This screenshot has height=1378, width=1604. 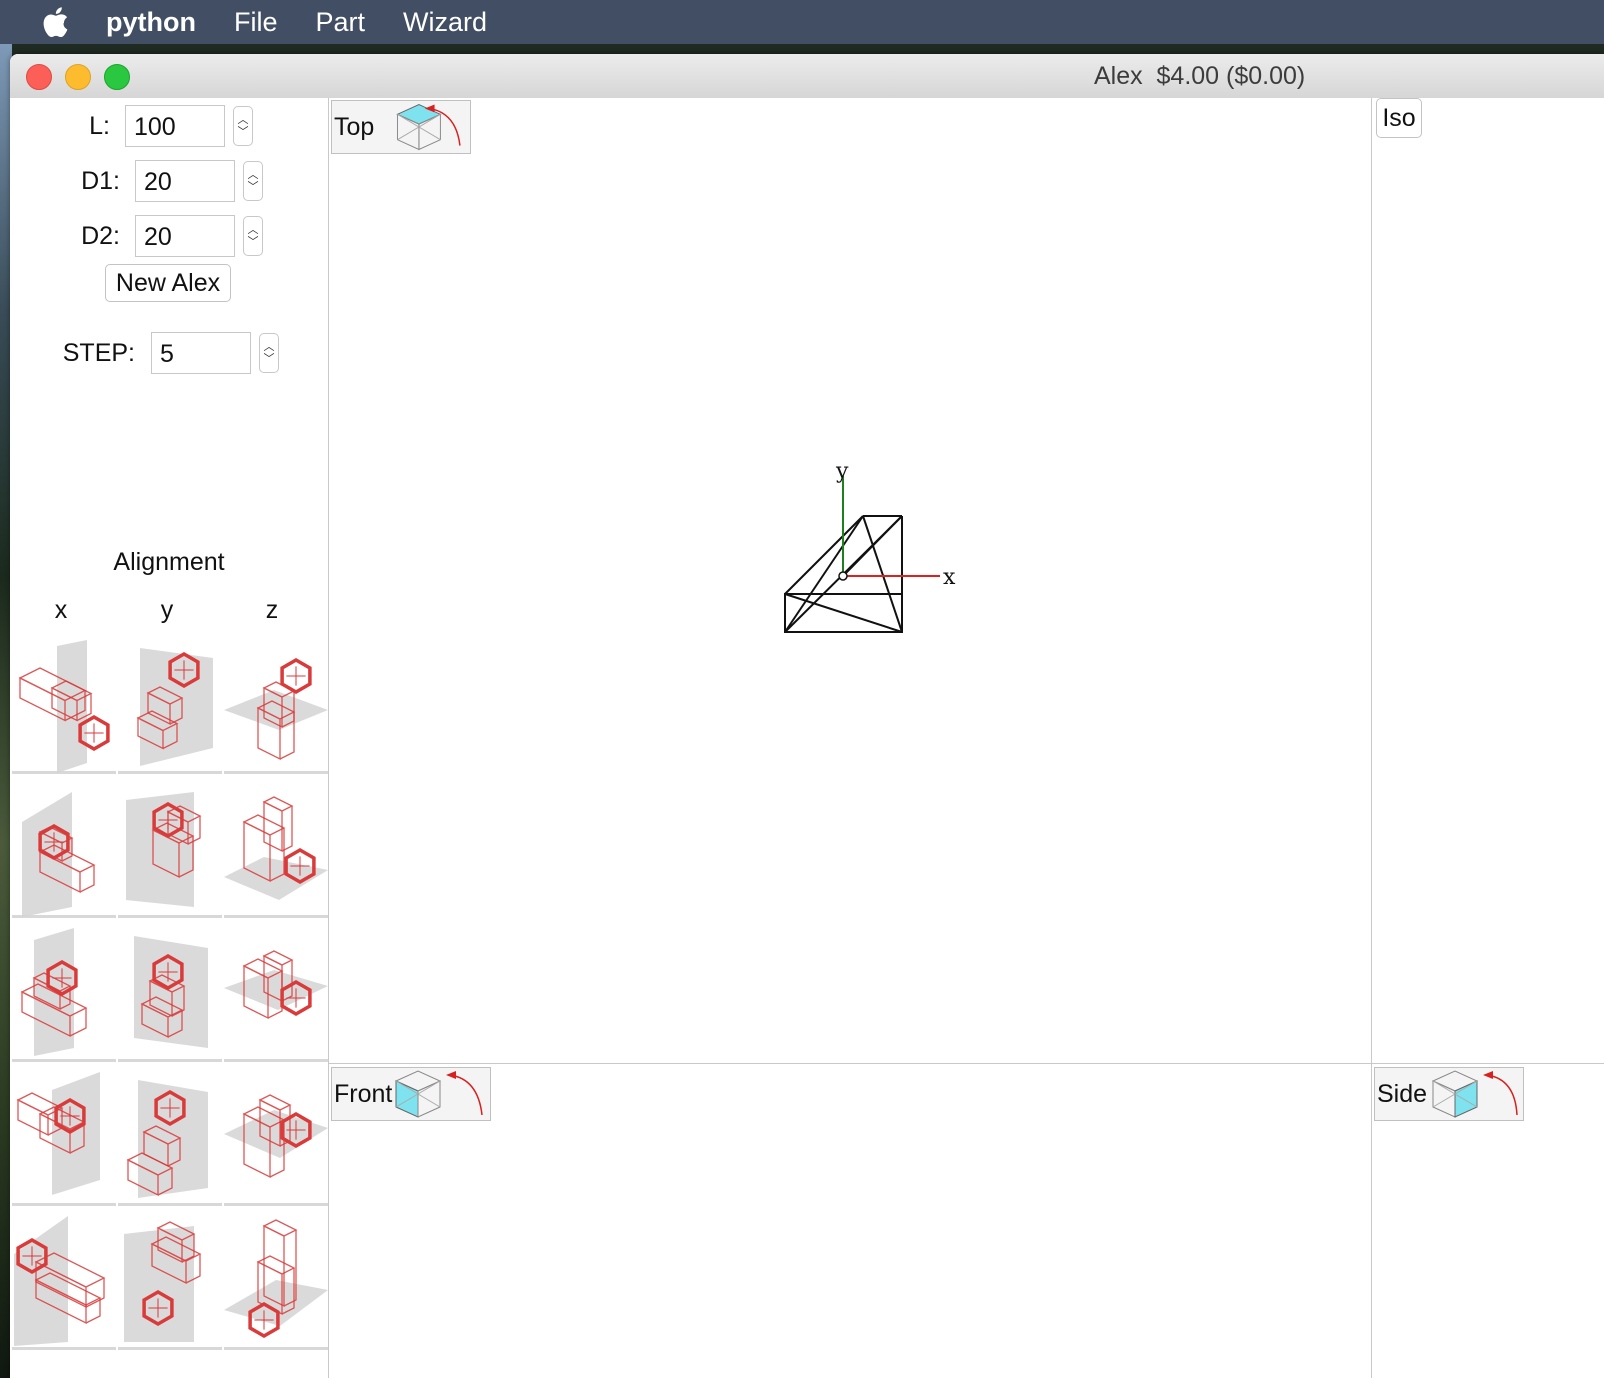 I want to click on maximize-window-button, so click(x=117, y=77).